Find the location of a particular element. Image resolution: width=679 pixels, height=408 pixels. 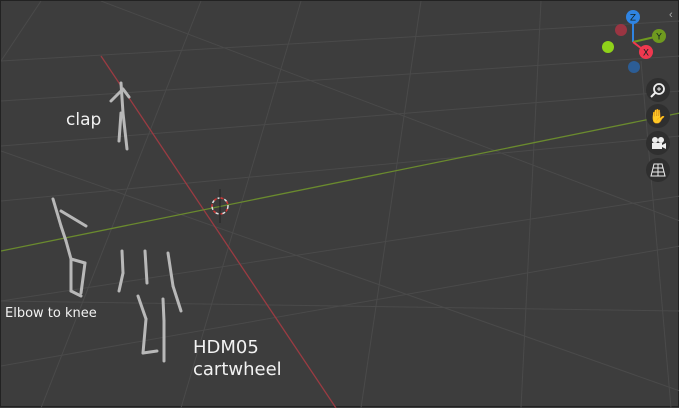

camera-view-button is located at coordinates (658, 143).